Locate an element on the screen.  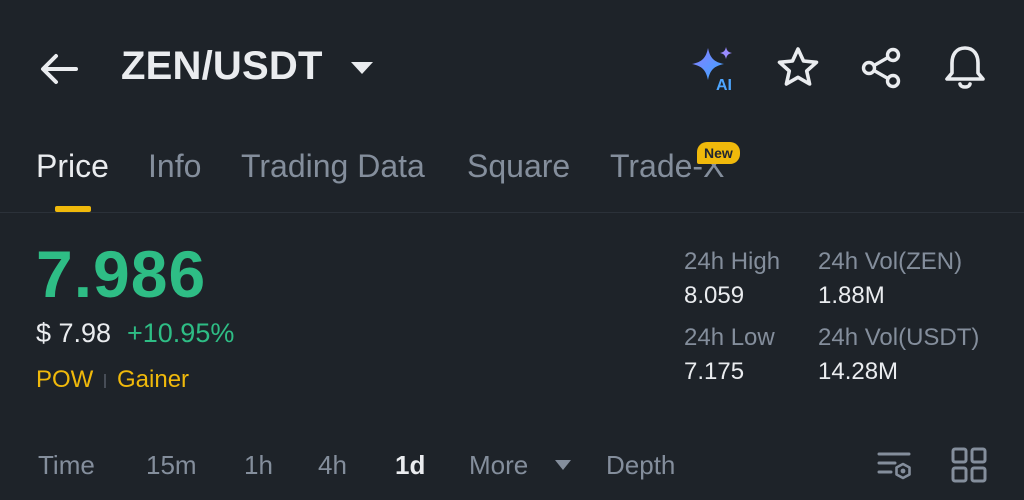
interval-more: More is located at coordinates (498, 465).